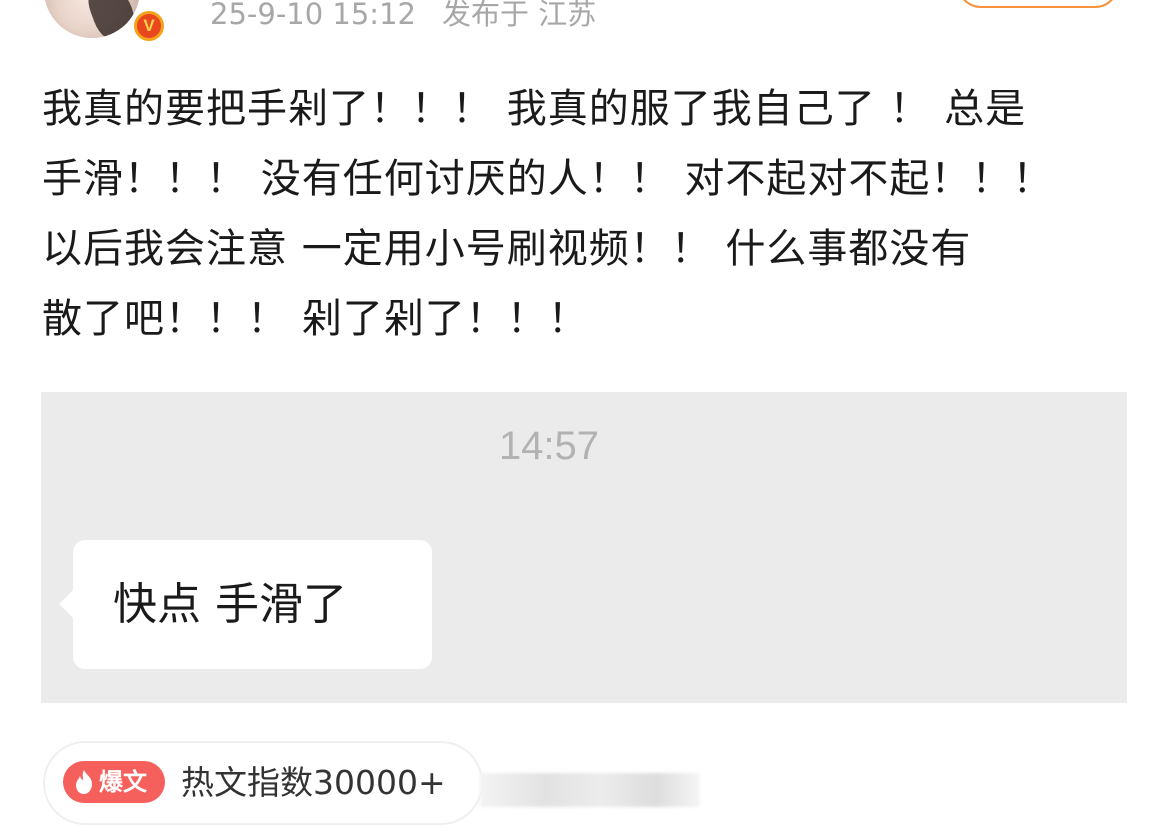 This screenshot has height=825, width=1169. Describe the element at coordinates (590, 790) in the screenshot. I see `blurred-content-strip` at that location.